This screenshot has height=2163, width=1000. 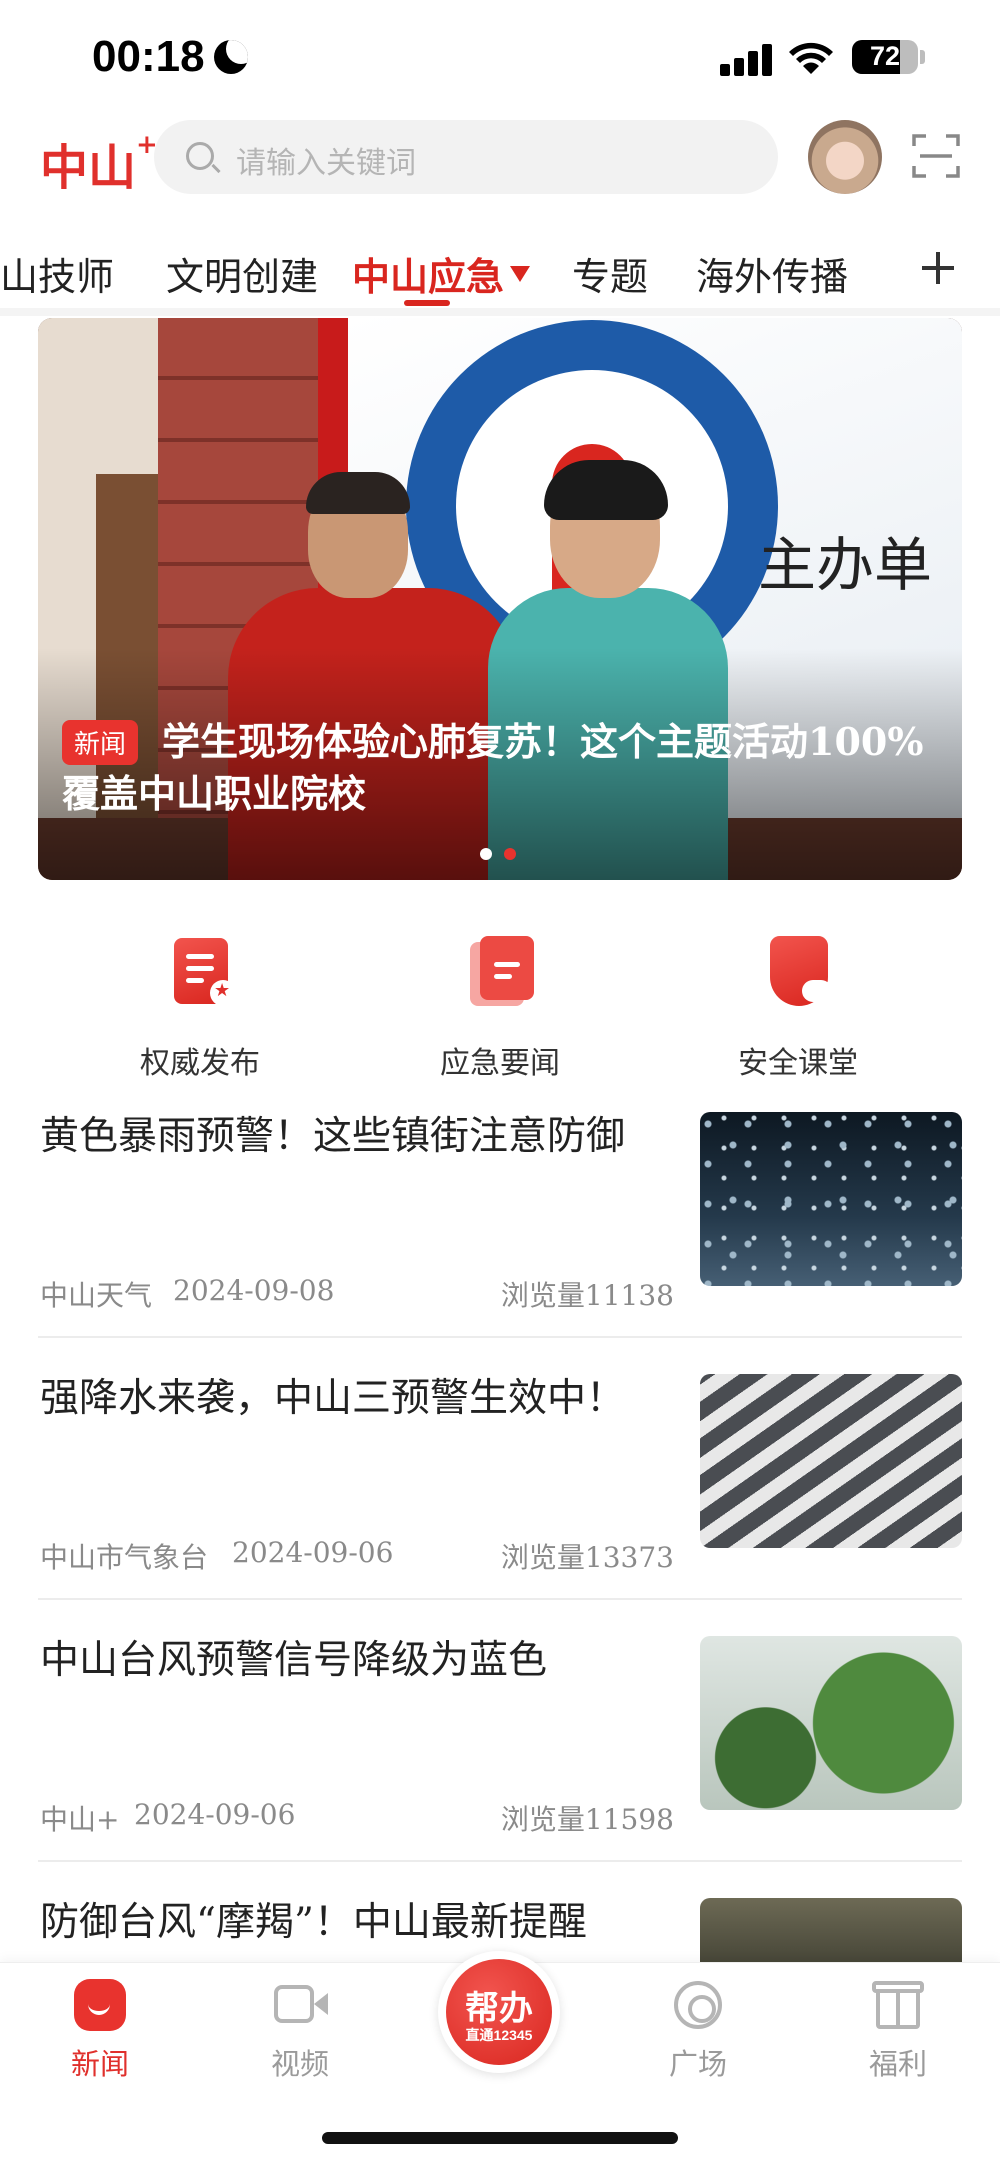 What do you see at coordinates (100, 2005) in the screenshot?
I see `news-icon` at bounding box center [100, 2005].